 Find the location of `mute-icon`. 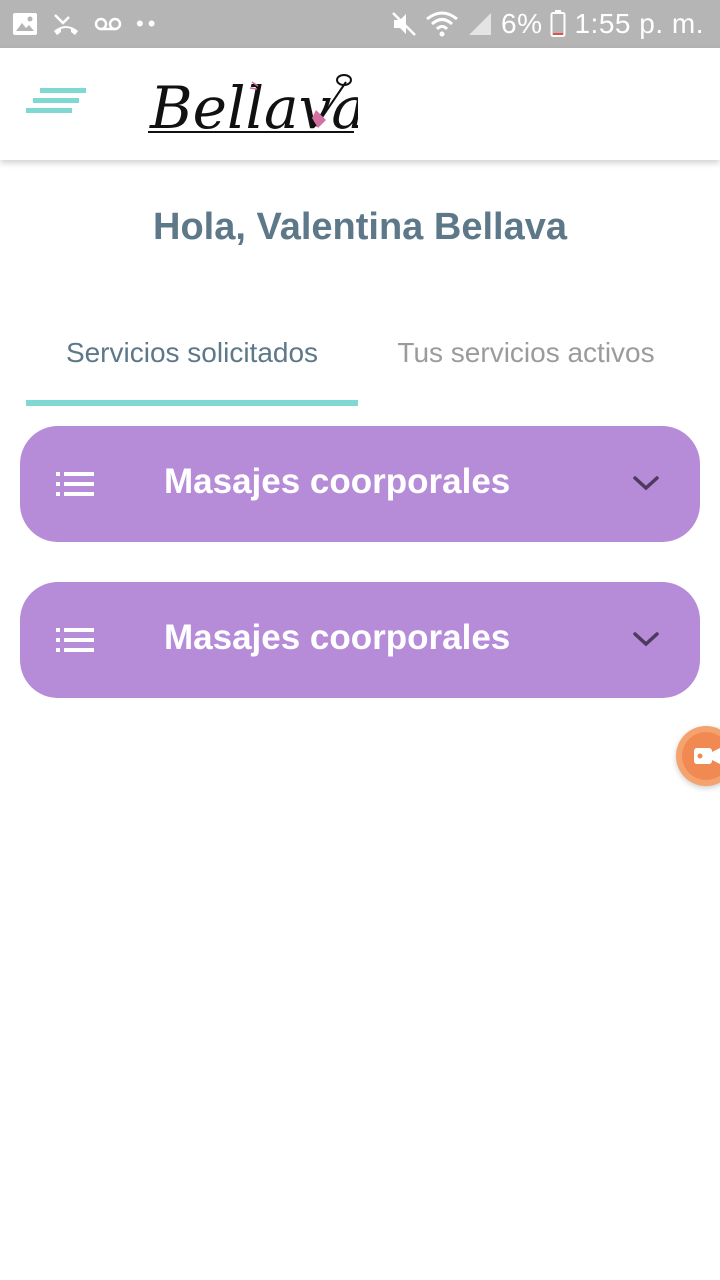

mute-icon is located at coordinates (404, 24).